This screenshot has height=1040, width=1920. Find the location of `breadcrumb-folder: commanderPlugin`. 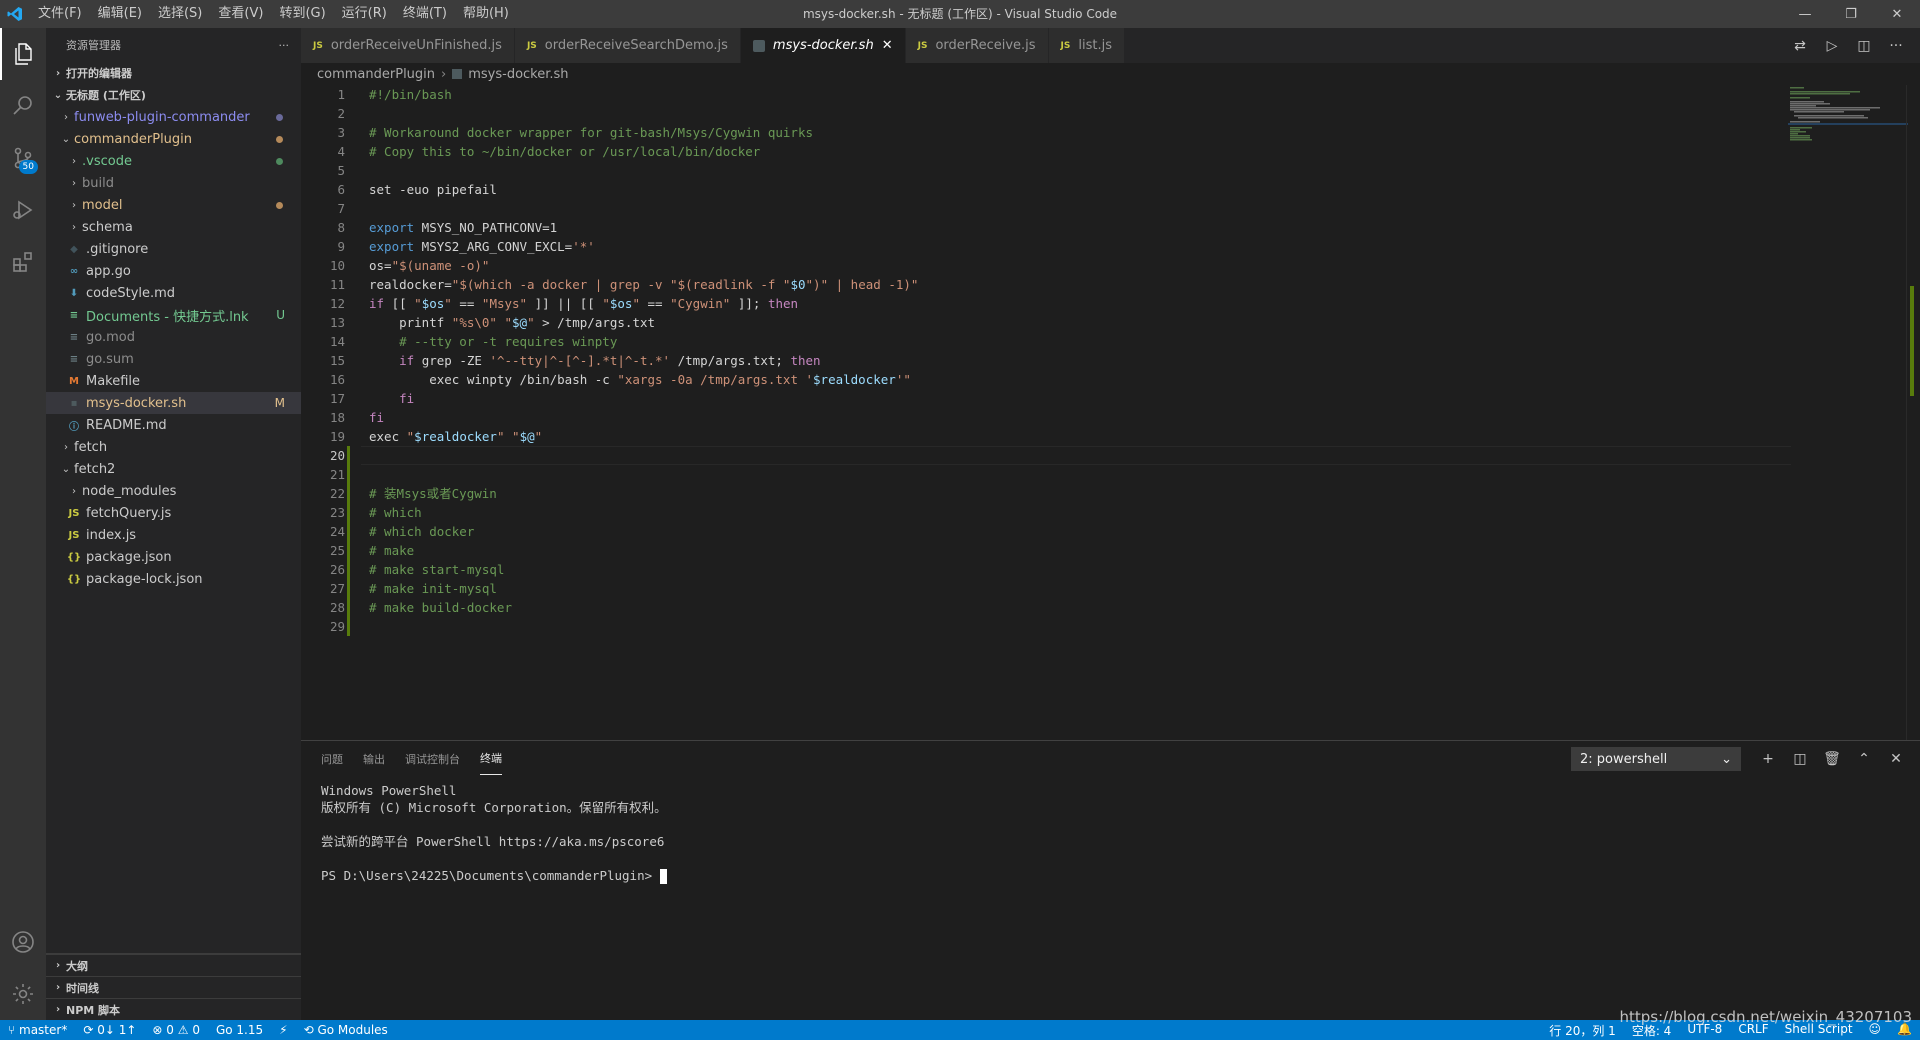

breadcrumb-folder: commanderPlugin is located at coordinates (376, 74).